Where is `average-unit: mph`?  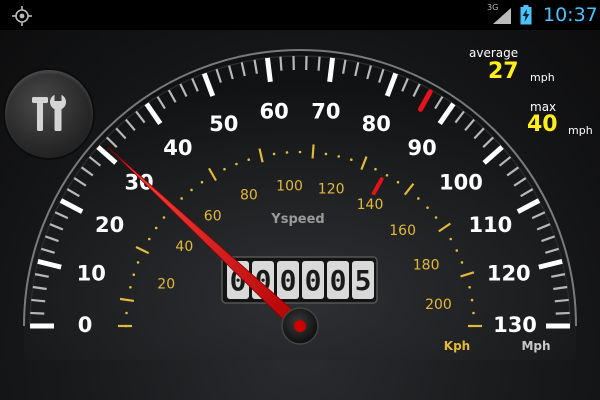 average-unit: mph is located at coordinates (542, 77).